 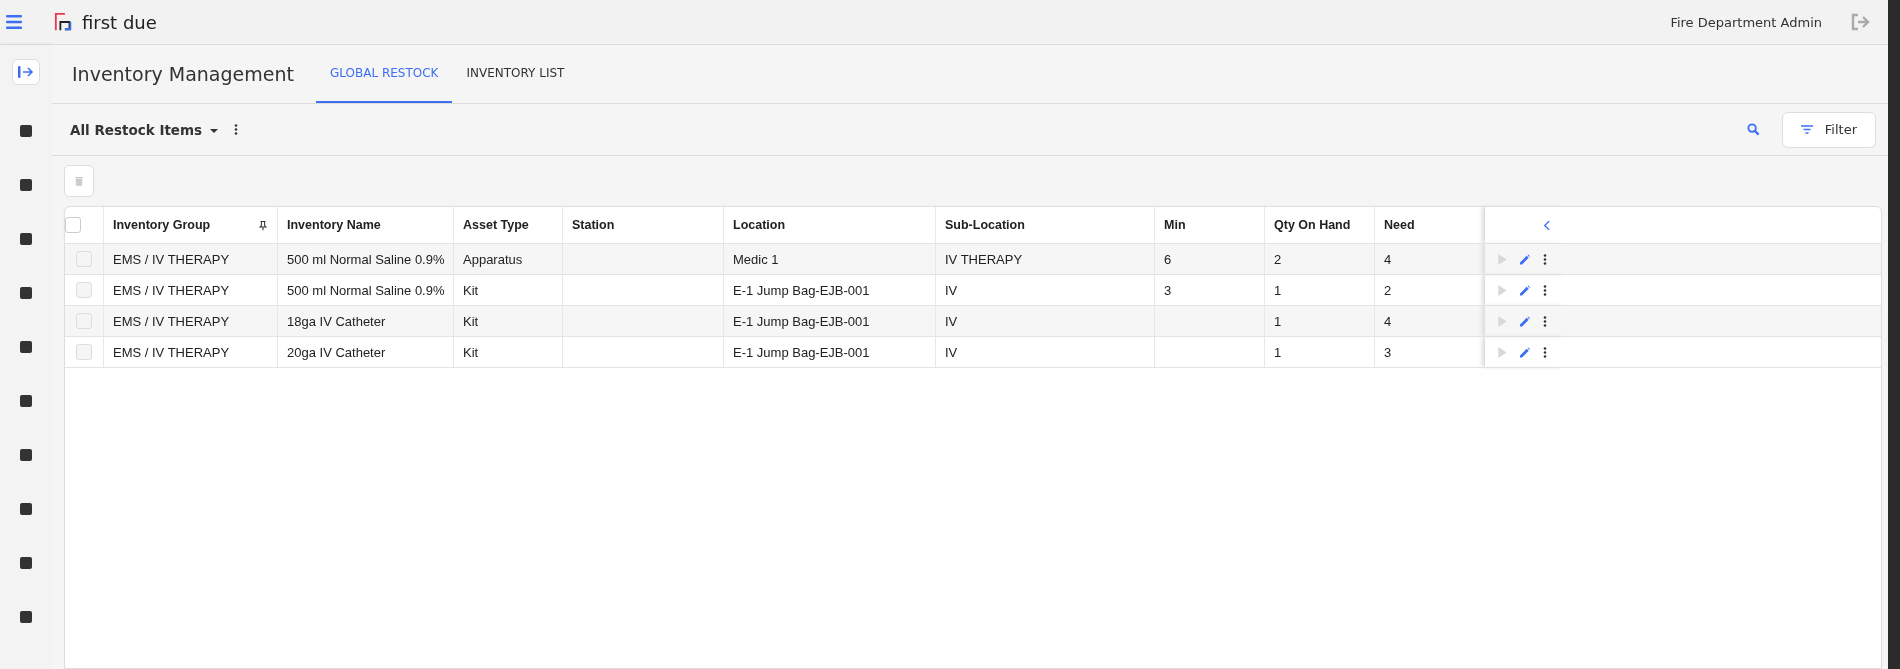 I want to click on table-cell: 6, so click(x=1168, y=259).